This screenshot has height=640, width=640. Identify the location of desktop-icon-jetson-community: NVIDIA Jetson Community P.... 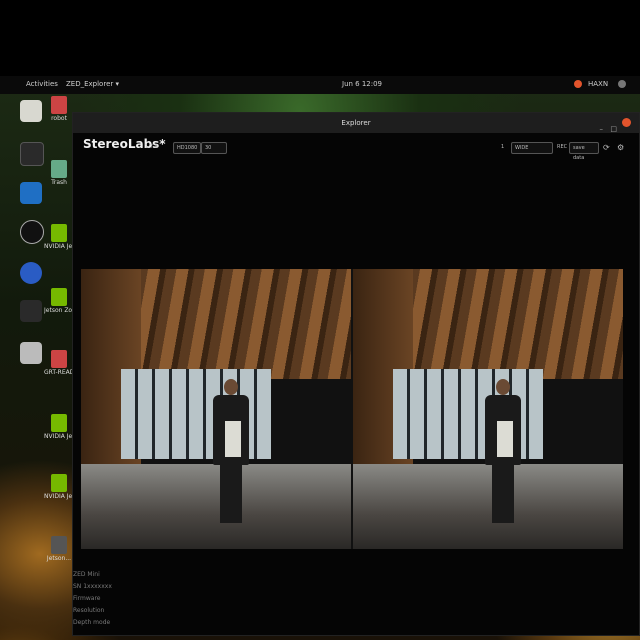
(59, 237).